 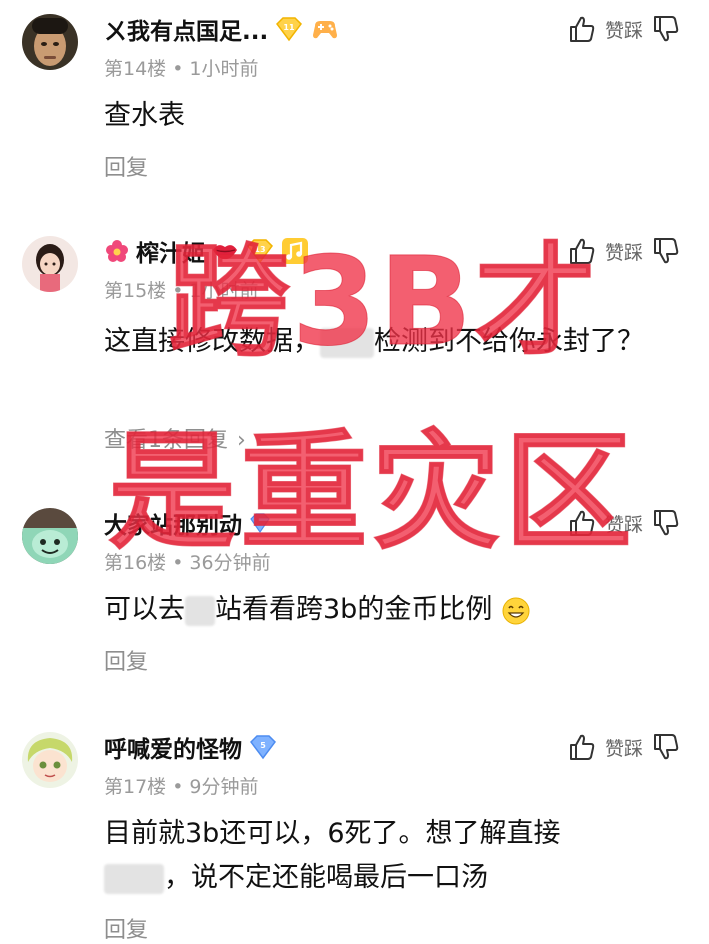 What do you see at coordinates (166, 440) in the screenshot?
I see `view-replies-label: 查看1条回复` at bounding box center [166, 440].